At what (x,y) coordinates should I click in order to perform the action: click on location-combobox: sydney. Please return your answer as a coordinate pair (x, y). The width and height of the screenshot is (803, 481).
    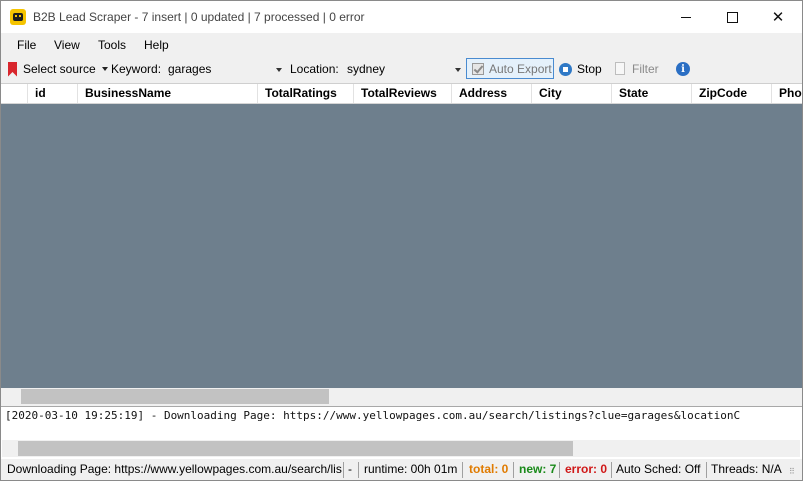
    Looking at the image, I should click on (403, 69).